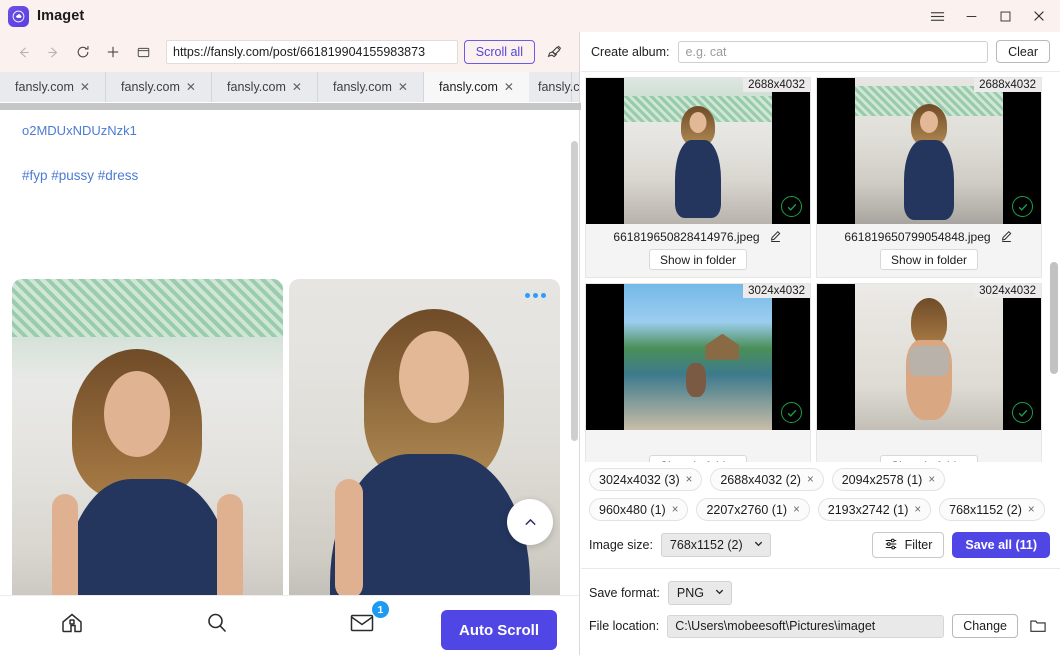 This screenshot has width=1060, height=655. Describe the element at coordinates (820, 587) in the screenshot. I see `save-format-row: Save format: PNG` at that location.